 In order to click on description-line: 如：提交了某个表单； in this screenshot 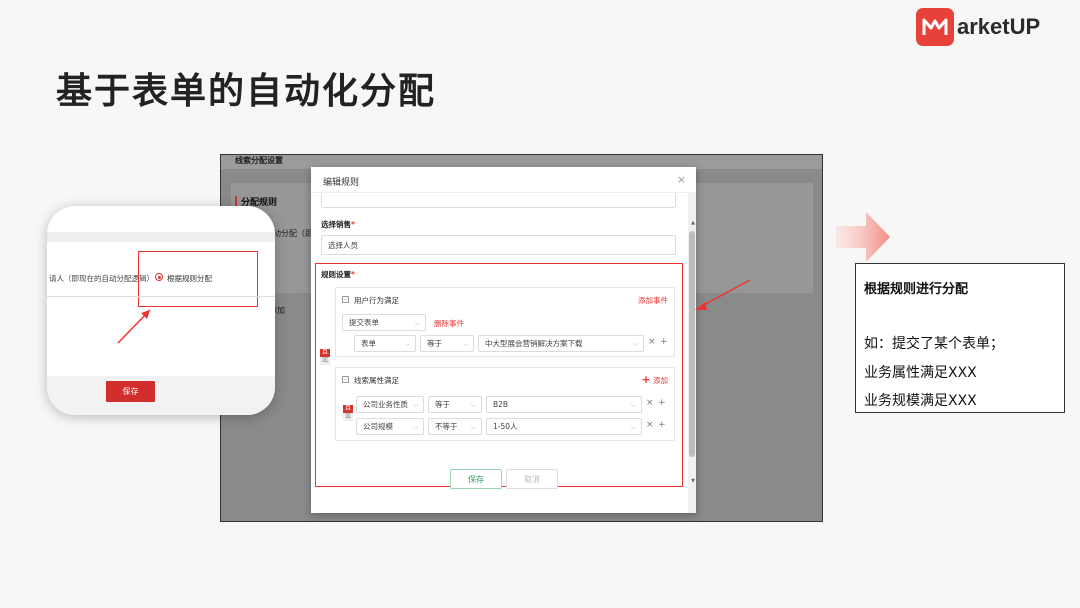, I will do `click(934, 344)`.